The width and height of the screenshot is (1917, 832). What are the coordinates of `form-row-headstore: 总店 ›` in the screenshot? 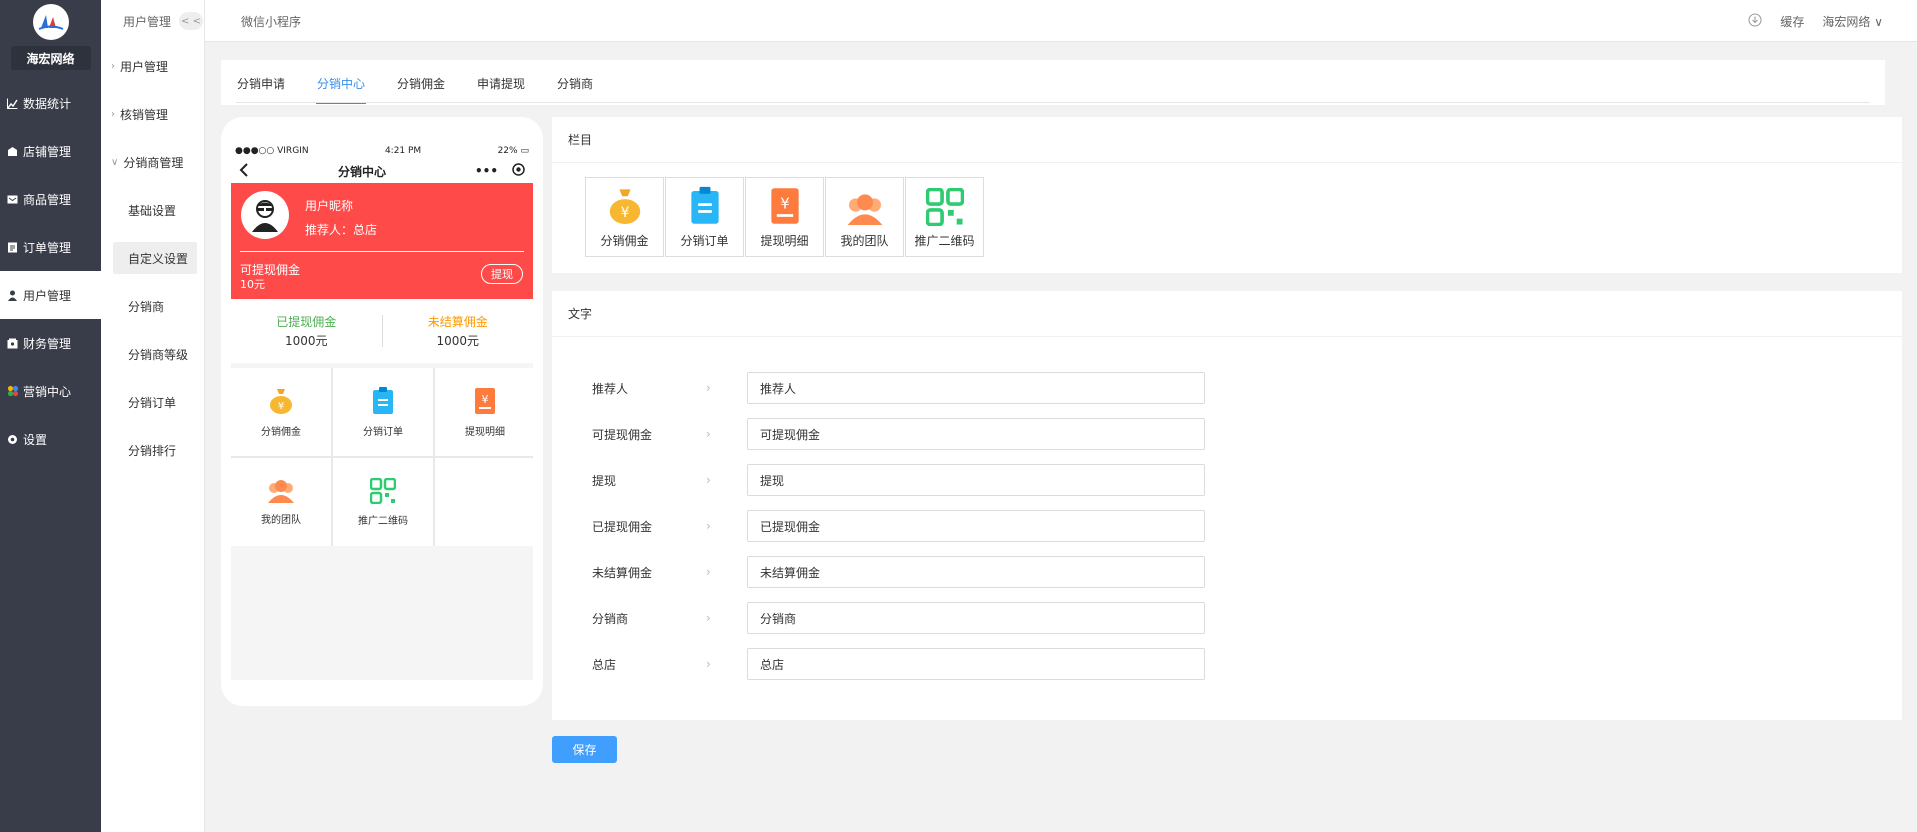 It's located at (898, 664).